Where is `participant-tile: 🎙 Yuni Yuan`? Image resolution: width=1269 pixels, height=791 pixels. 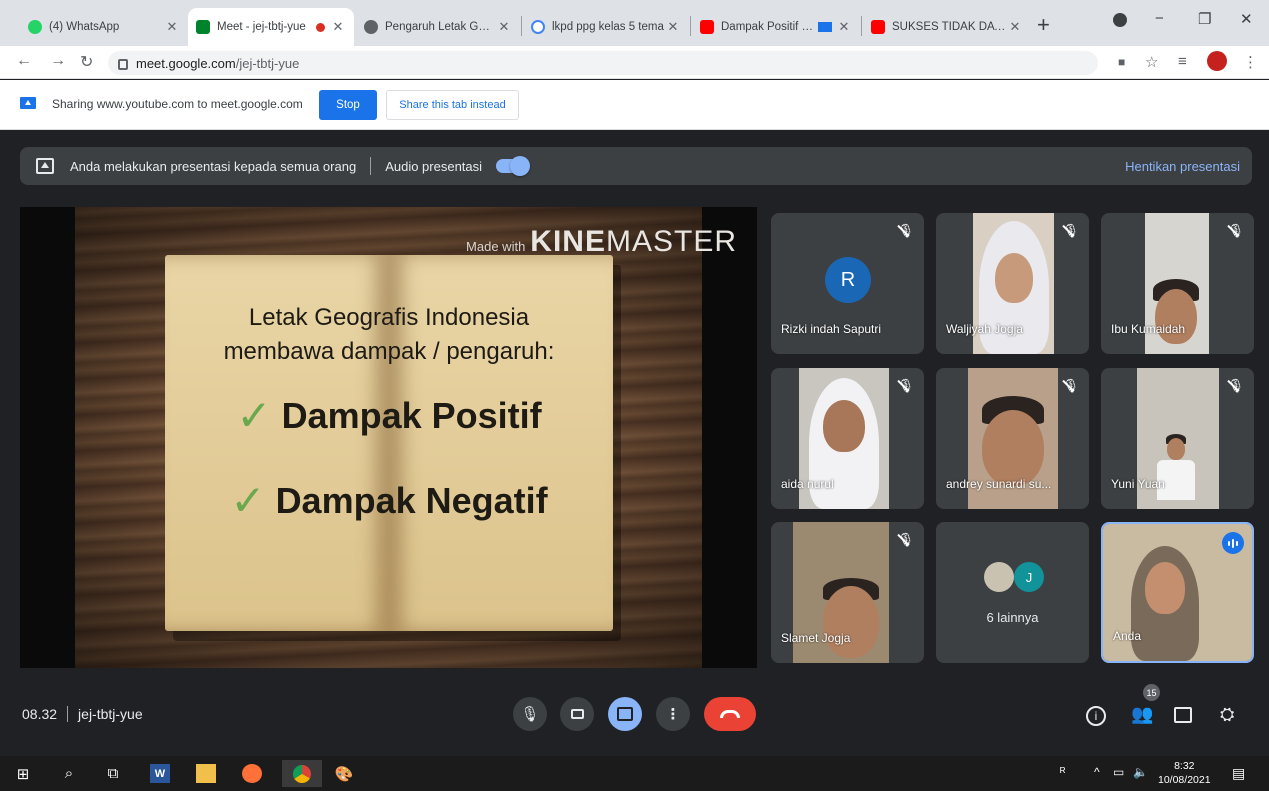 participant-tile: 🎙 Yuni Yuan is located at coordinates (1177, 438).